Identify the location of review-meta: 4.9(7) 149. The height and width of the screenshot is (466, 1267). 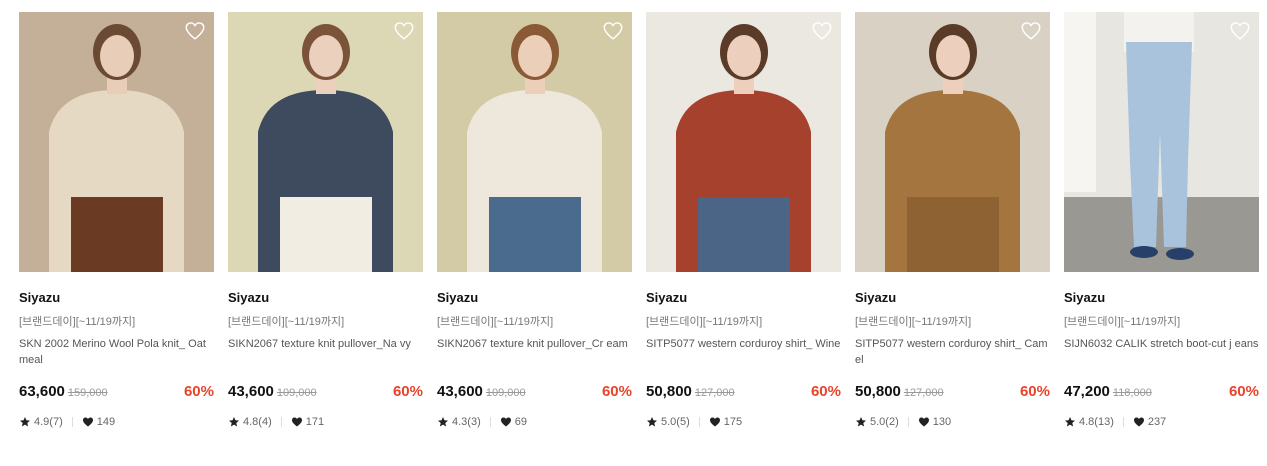
(116, 422).